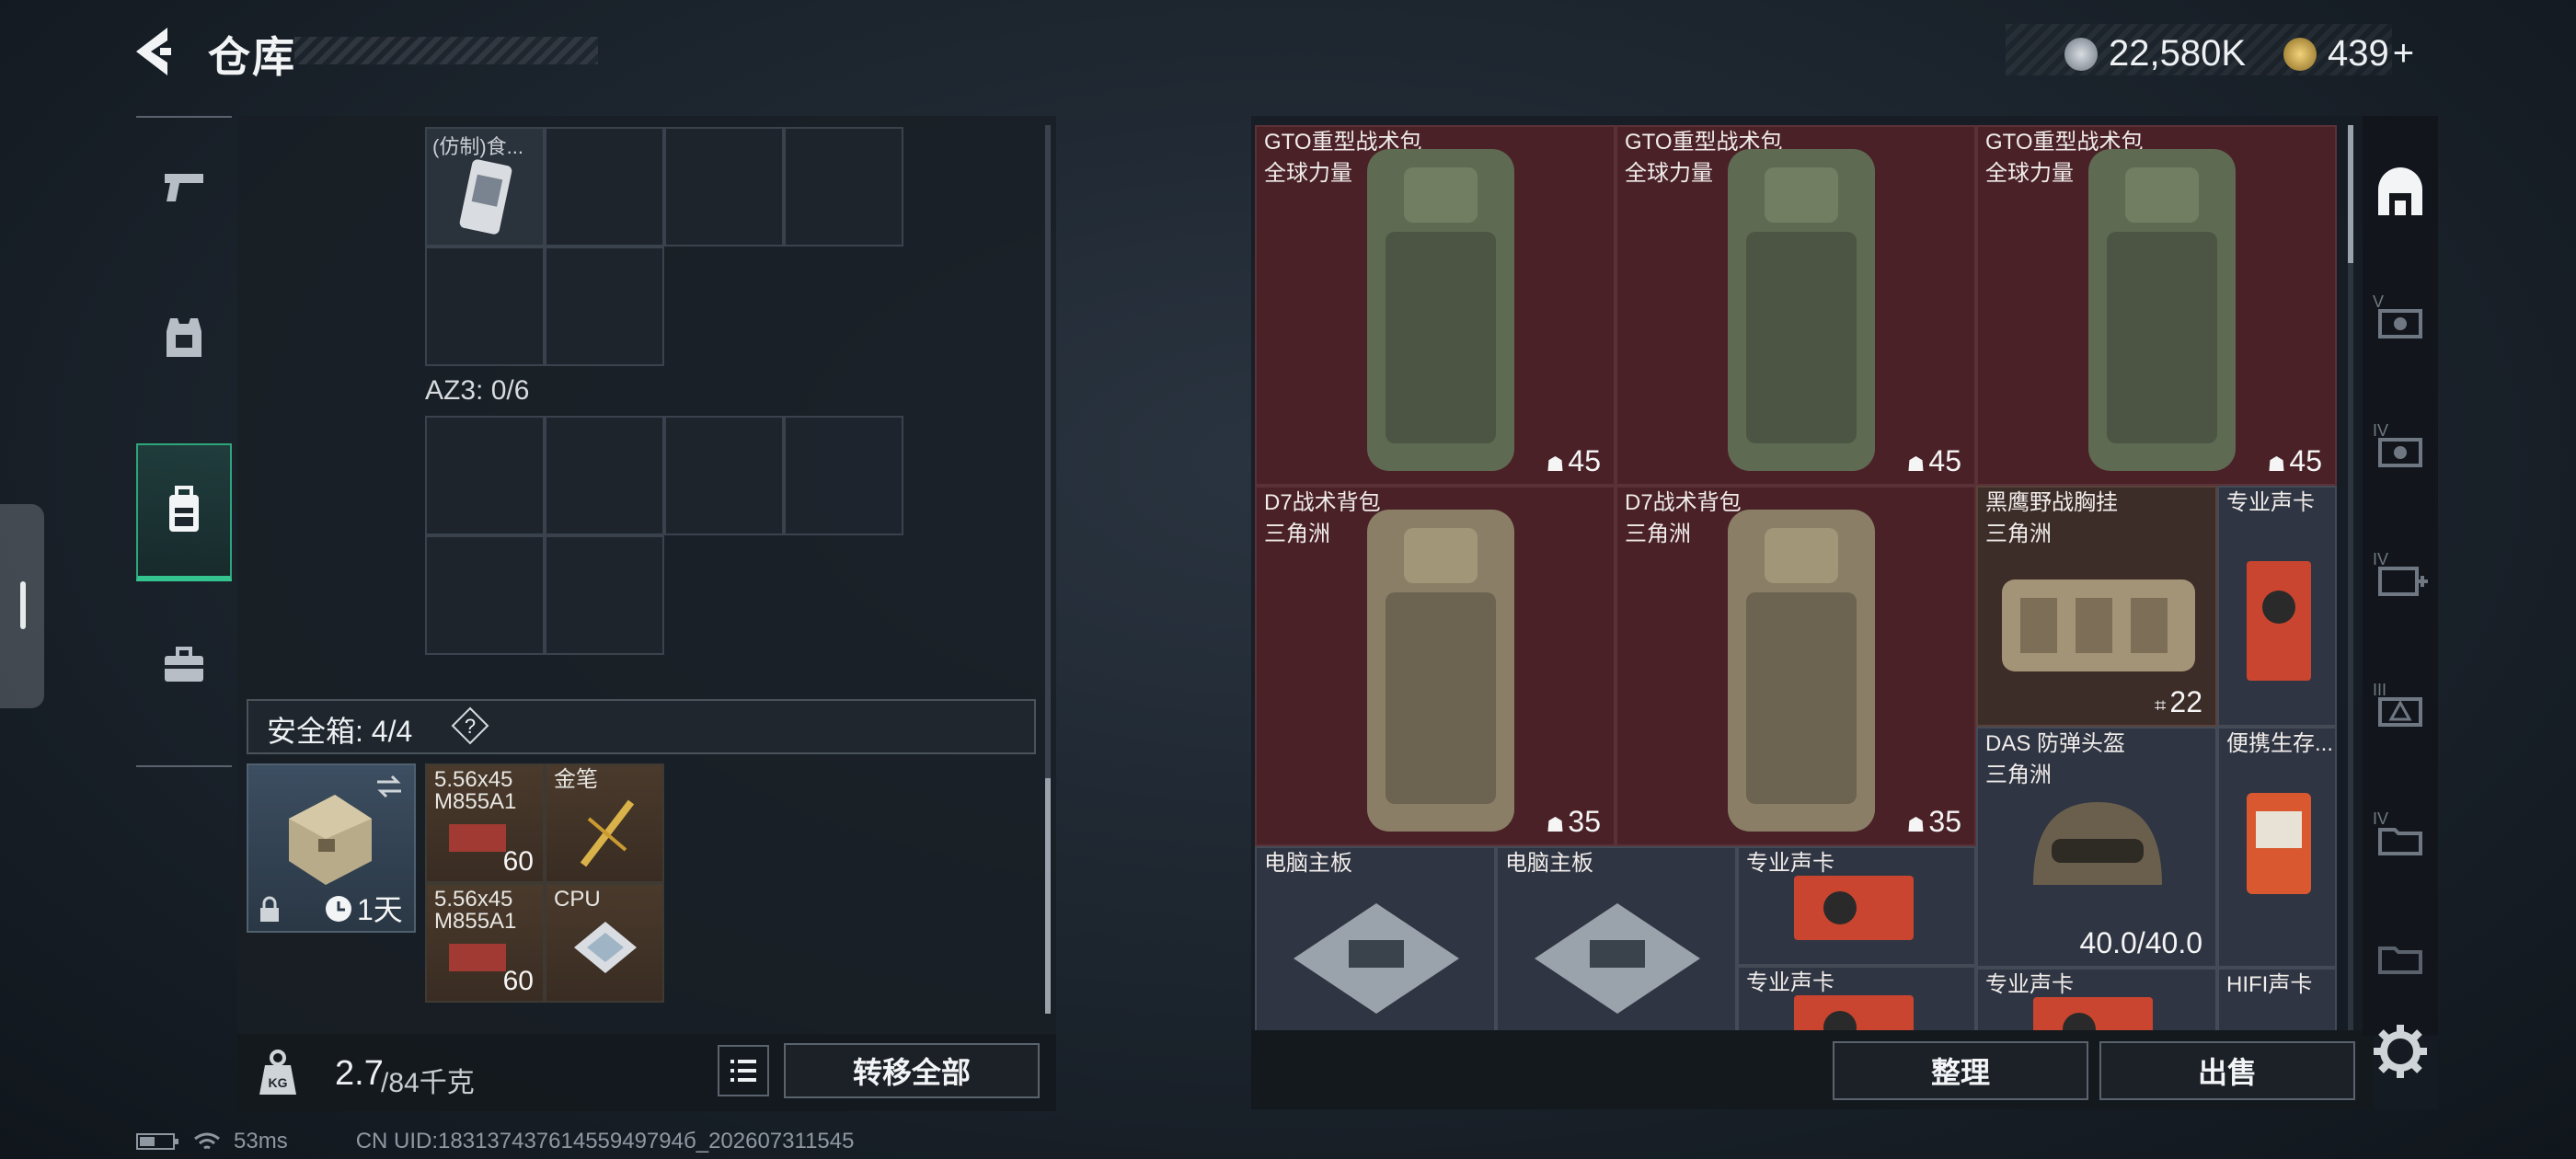 This screenshot has width=2576, height=1159. I want to click on stash-item: DAS 防弹头盔 三角洲 40.0/40.0, so click(2096, 847).